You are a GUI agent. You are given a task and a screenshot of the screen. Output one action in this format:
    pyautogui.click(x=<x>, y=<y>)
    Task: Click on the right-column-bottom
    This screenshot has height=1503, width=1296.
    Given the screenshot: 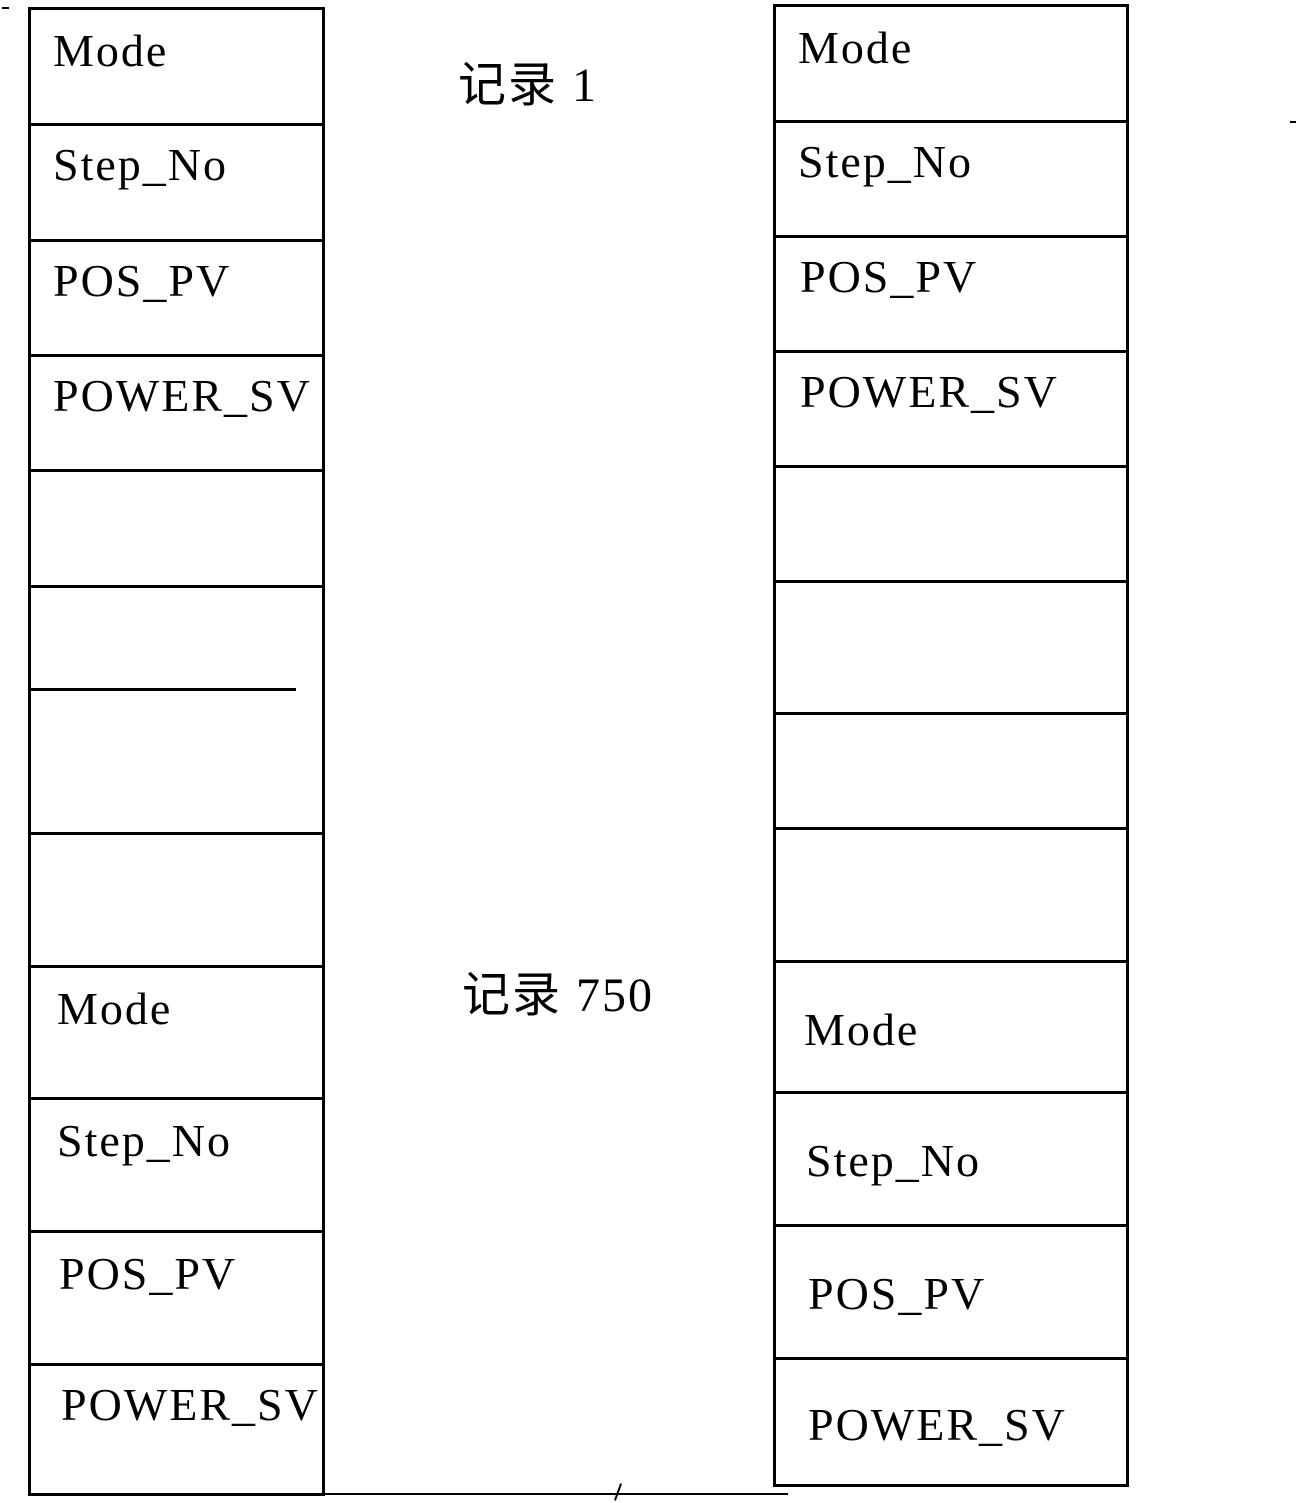 What is the action you would take?
    pyautogui.click(x=951, y=1485)
    